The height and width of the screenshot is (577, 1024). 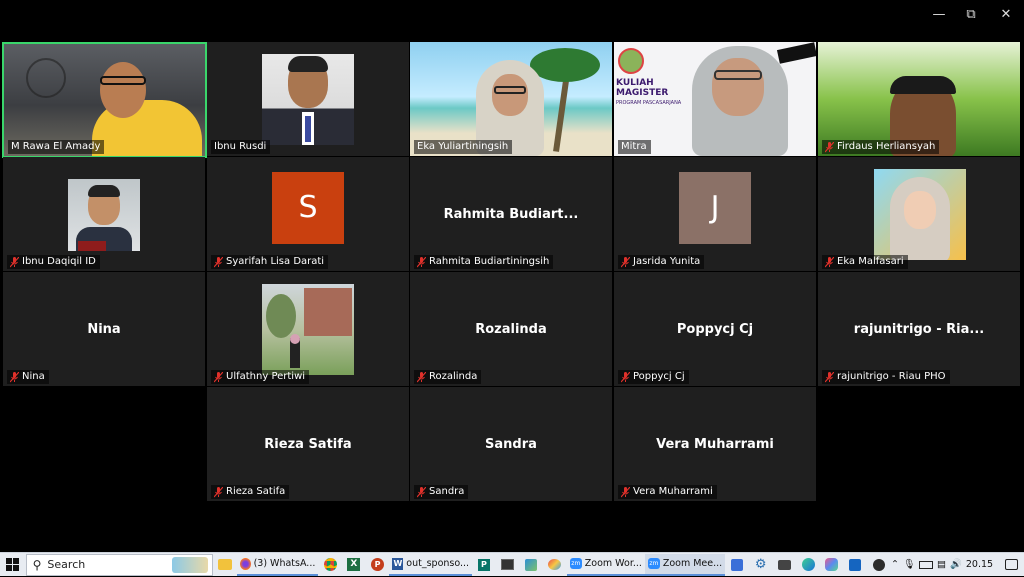 I want to click on volume-icon: 🔊, so click(x=956, y=564).